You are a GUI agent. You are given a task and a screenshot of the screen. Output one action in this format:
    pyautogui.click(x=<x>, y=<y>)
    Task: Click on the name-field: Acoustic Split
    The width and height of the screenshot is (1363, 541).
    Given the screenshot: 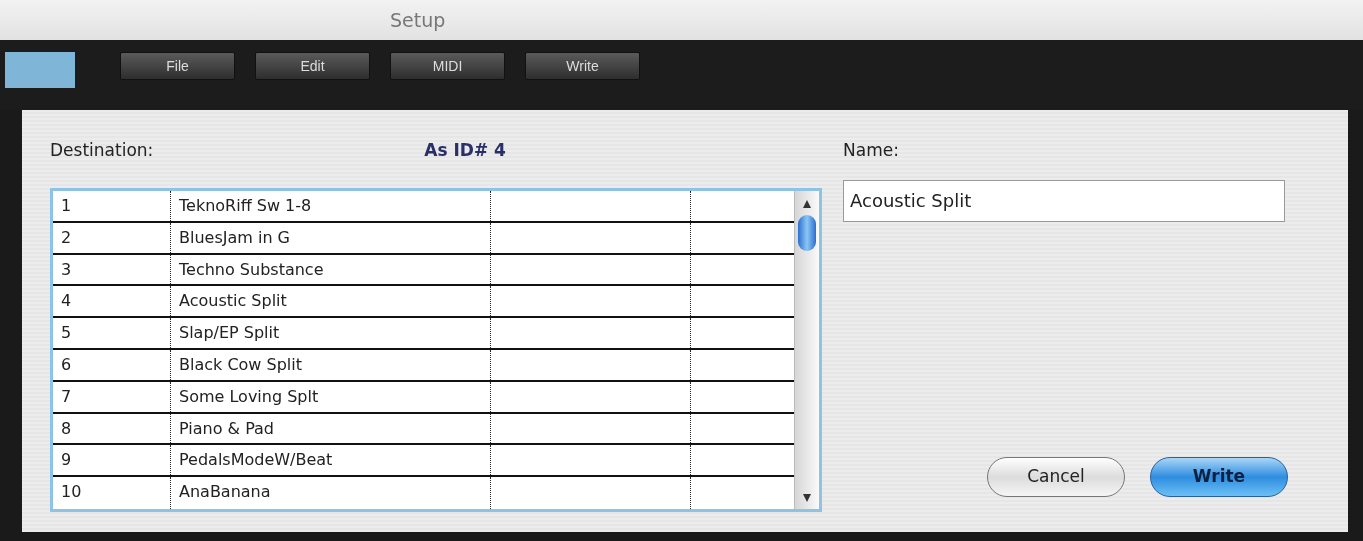 What is the action you would take?
    pyautogui.click(x=1064, y=200)
    